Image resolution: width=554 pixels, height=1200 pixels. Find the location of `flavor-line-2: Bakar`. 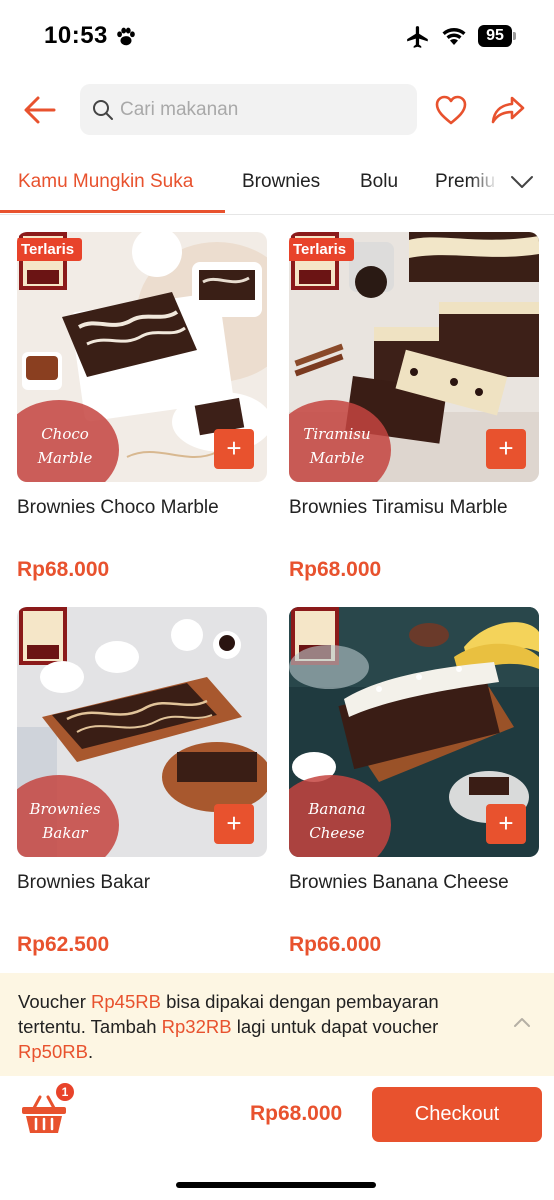

flavor-line-2: Bakar is located at coordinates (65, 833).